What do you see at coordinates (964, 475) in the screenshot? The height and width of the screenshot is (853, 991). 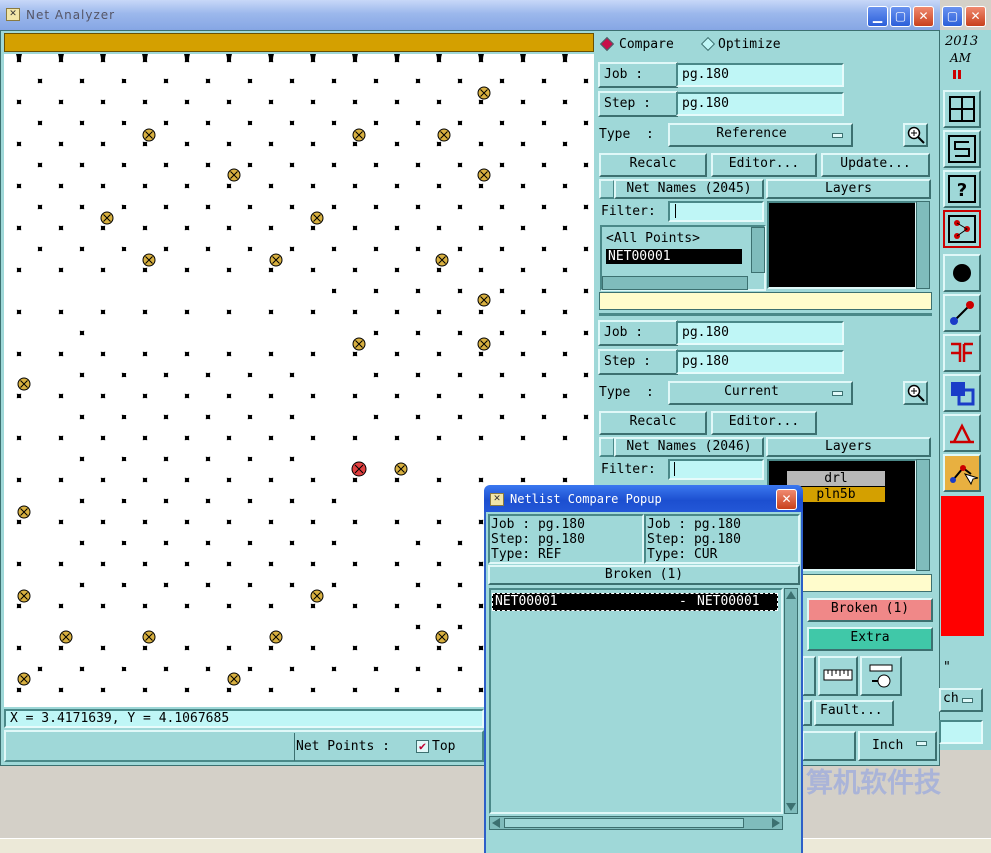 I see `highlight-net-icon` at bounding box center [964, 475].